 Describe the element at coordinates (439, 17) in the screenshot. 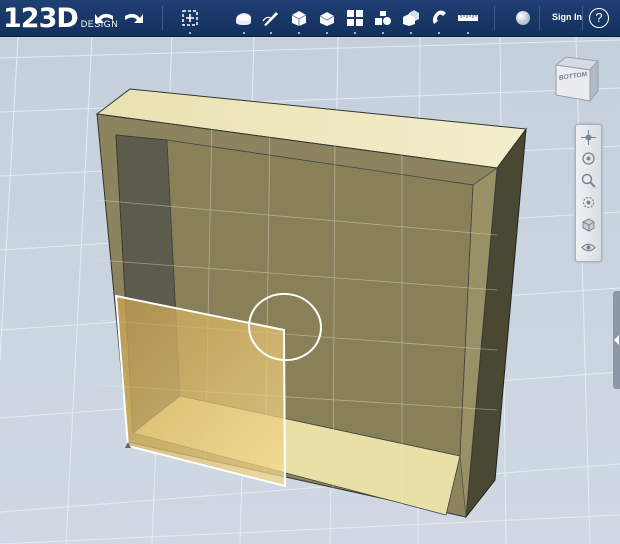

I see `snap-icon` at that location.